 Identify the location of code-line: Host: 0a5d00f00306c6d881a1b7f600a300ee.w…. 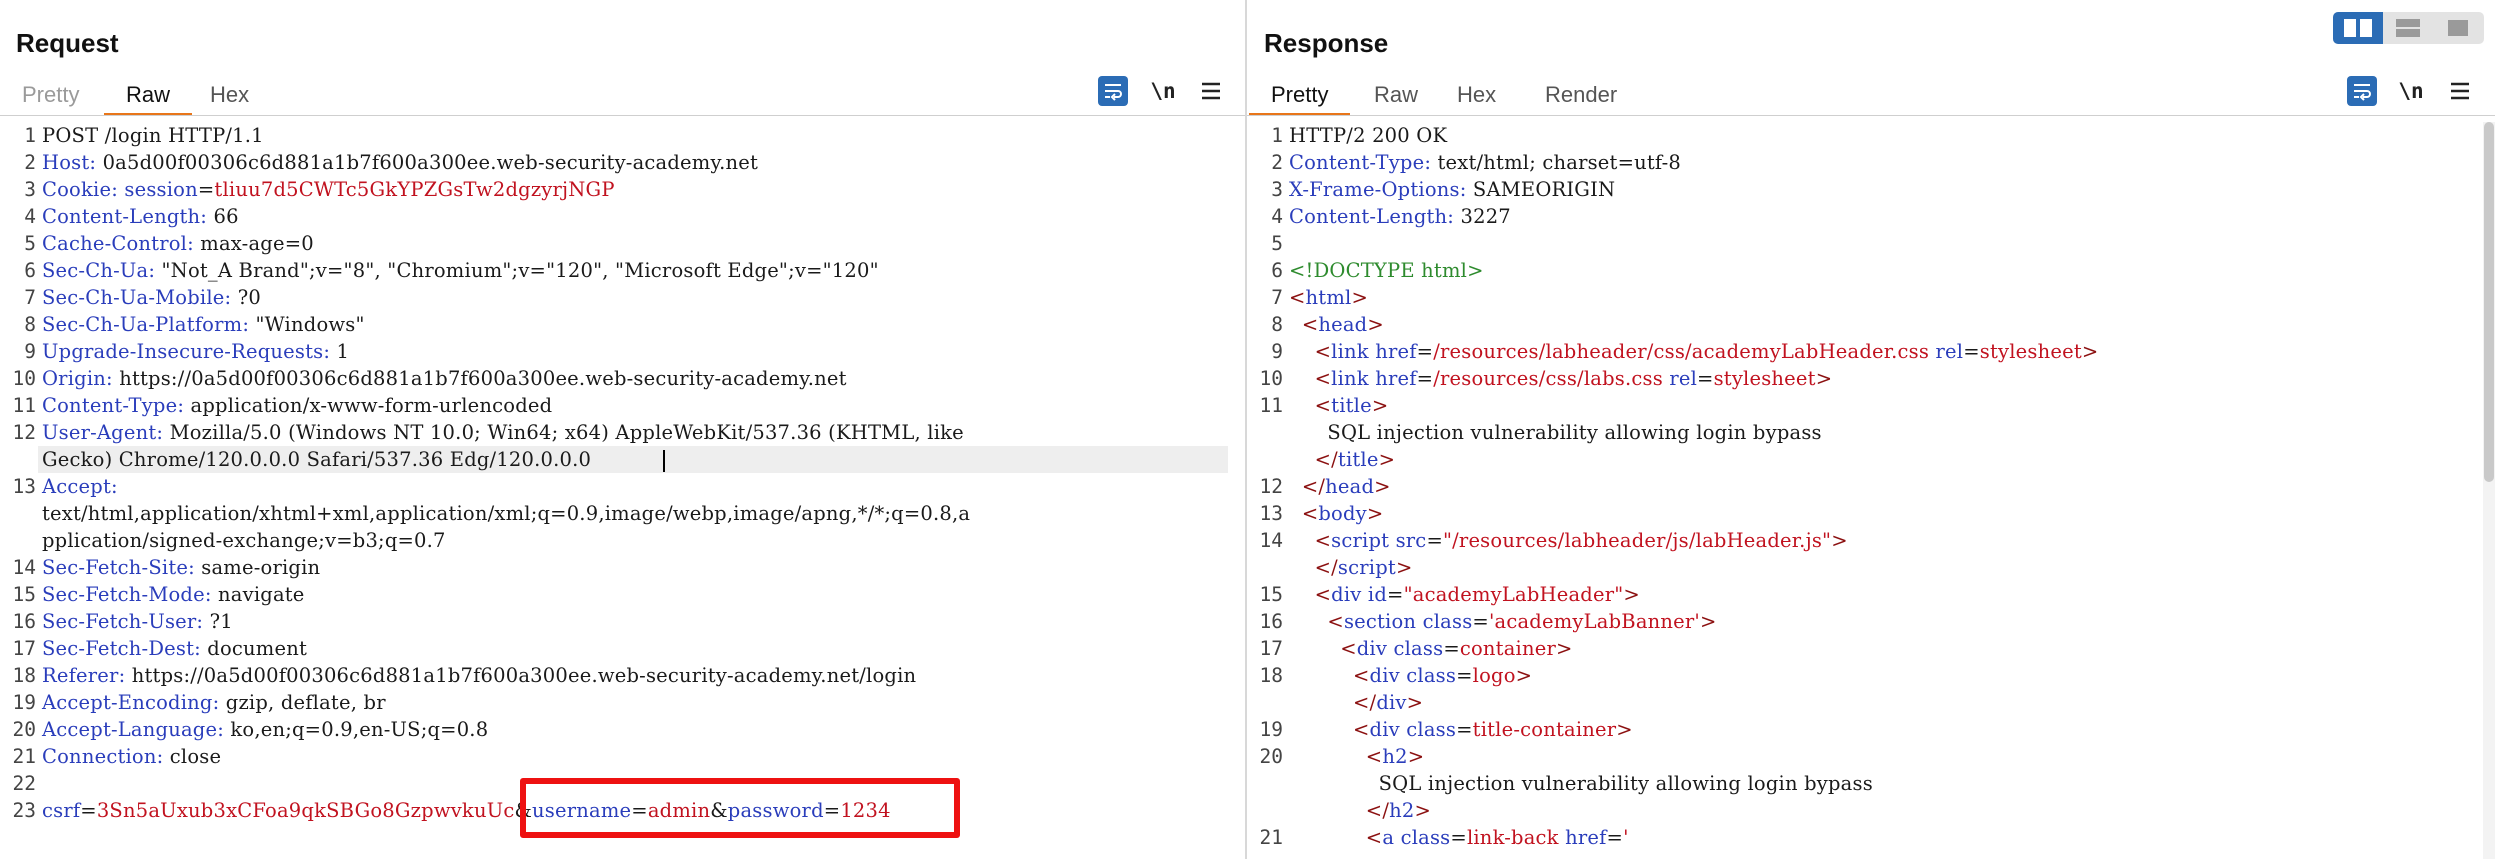
(400, 162).